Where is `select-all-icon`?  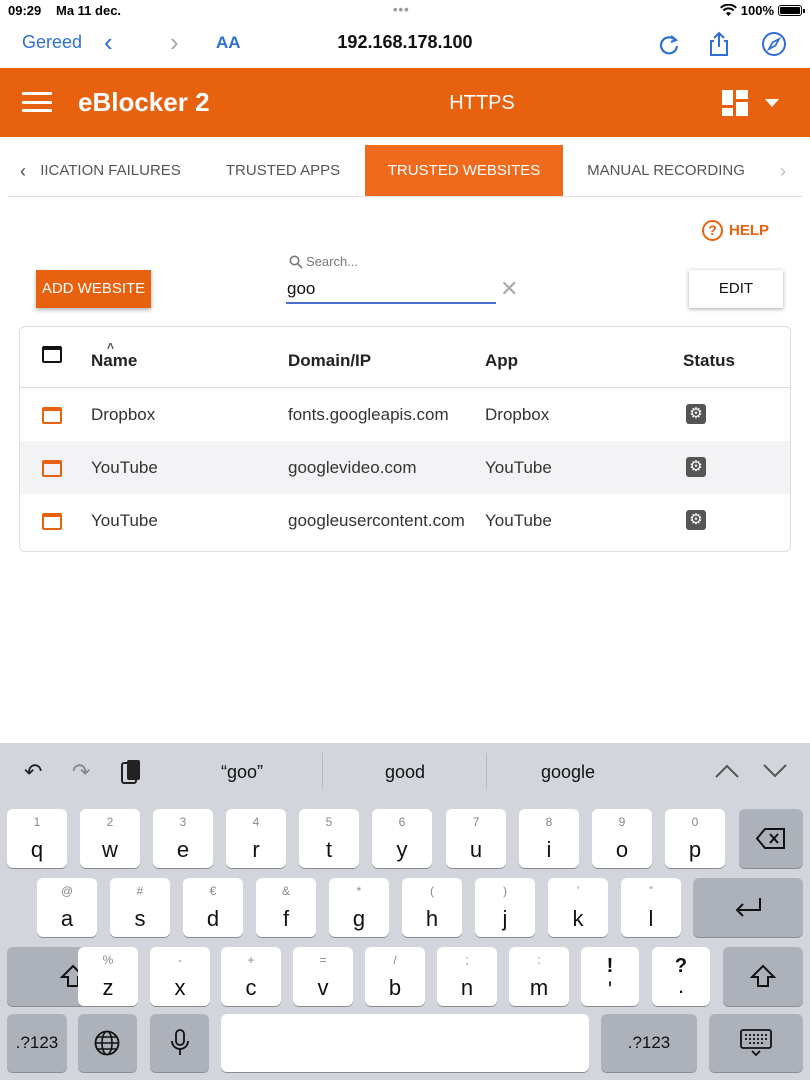
select-all-icon is located at coordinates (52, 354).